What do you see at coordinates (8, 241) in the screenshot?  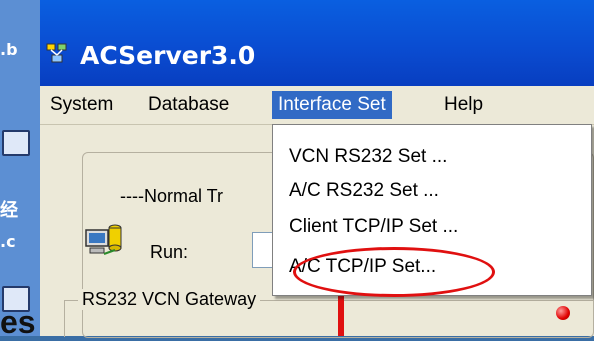 I see `desktop-shortcut-label: .c` at bounding box center [8, 241].